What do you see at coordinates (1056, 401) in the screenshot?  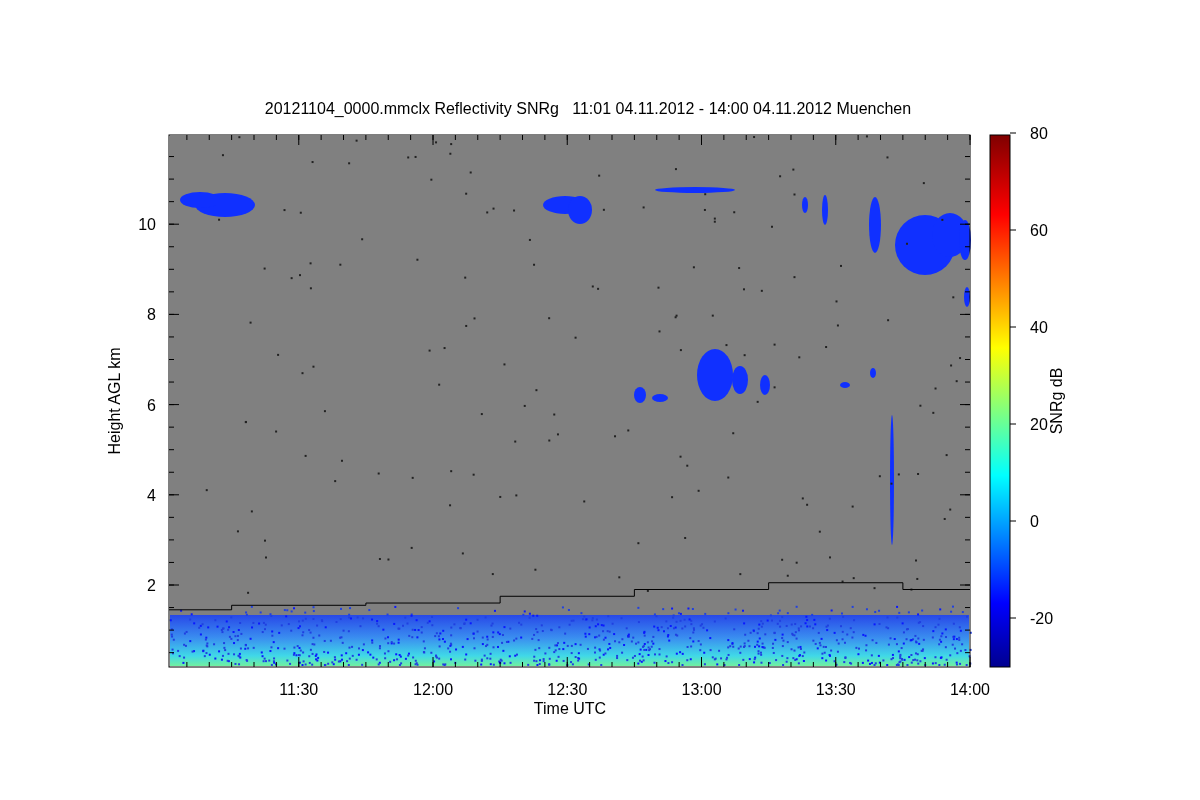 I see `colorbar-label: SNRg dB` at bounding box center [1056, 401].